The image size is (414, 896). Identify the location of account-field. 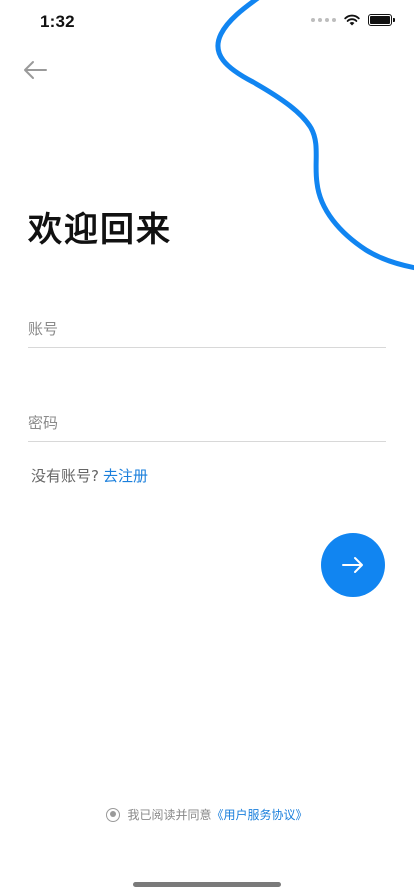
(207, 329).